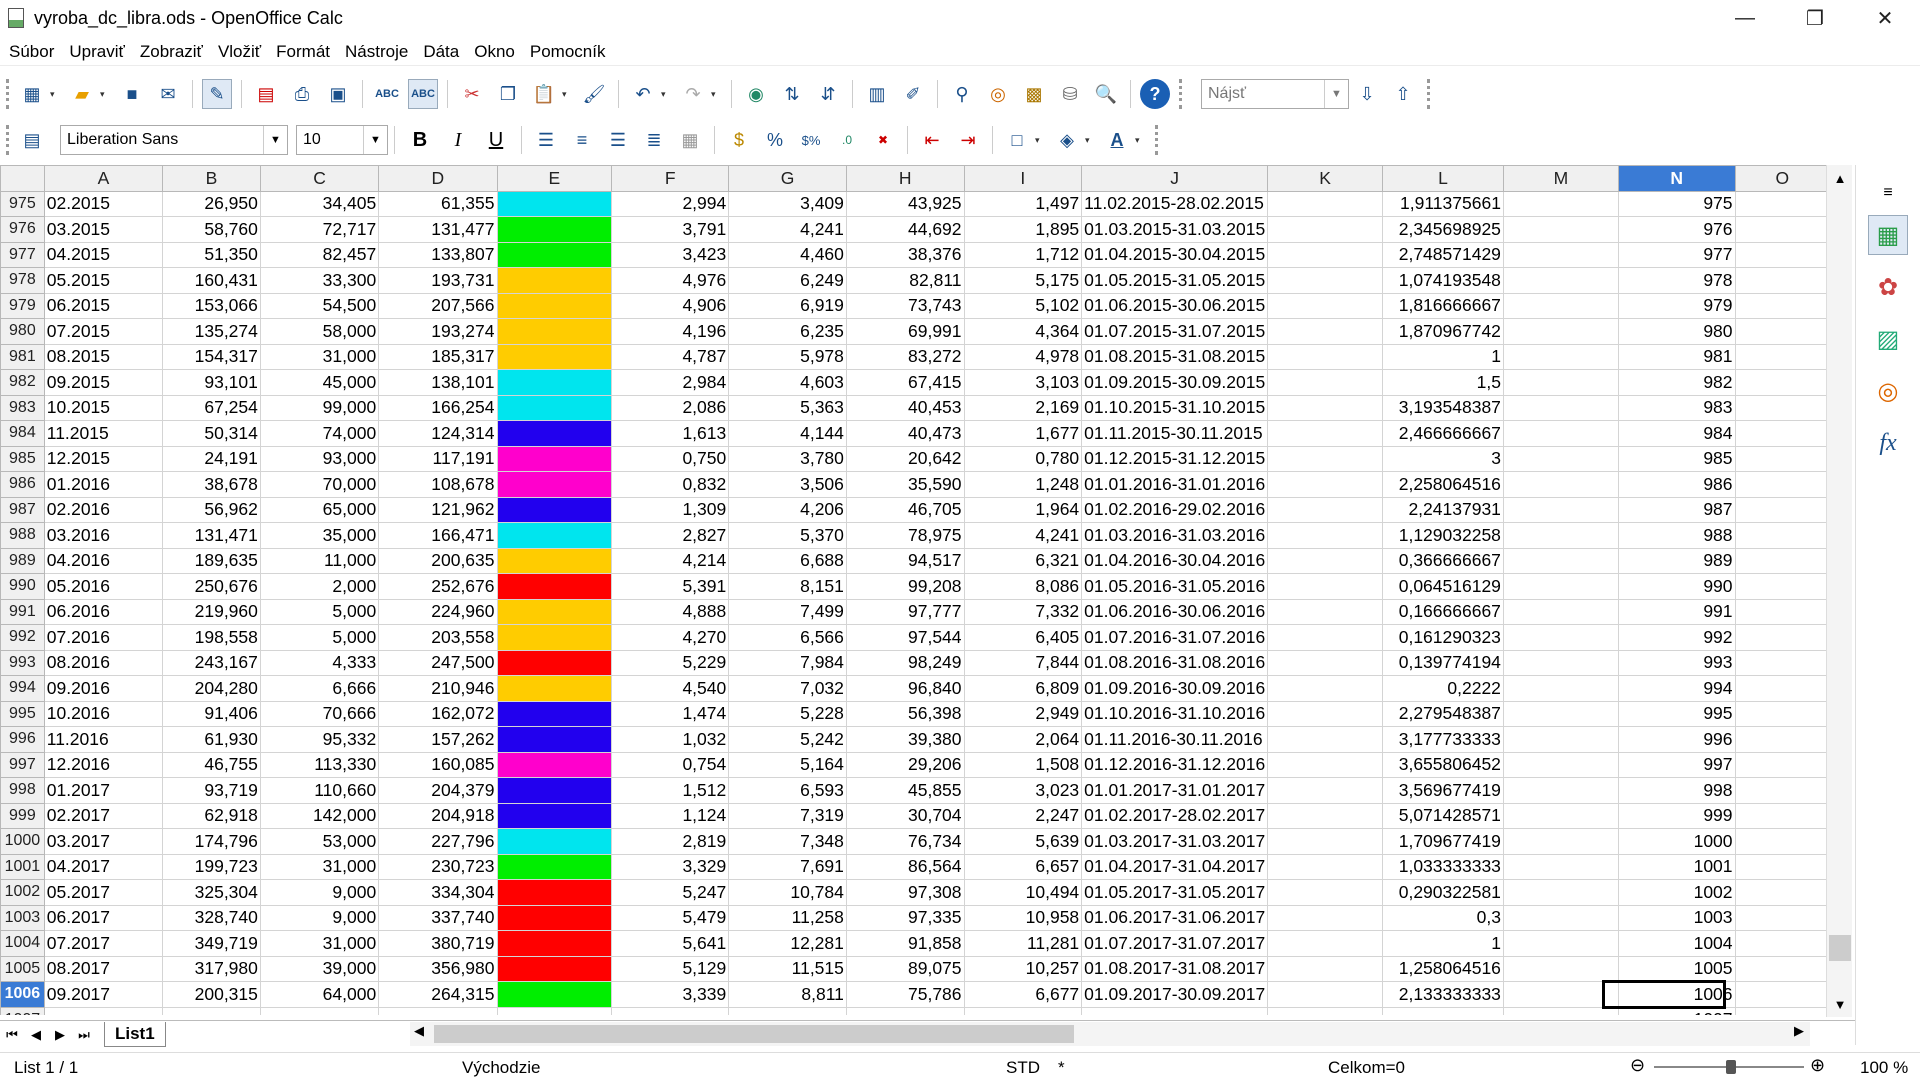  Describe the element at coordinates (211, 662) in the screenshot. I see `cell-b: 243,167` at that location.